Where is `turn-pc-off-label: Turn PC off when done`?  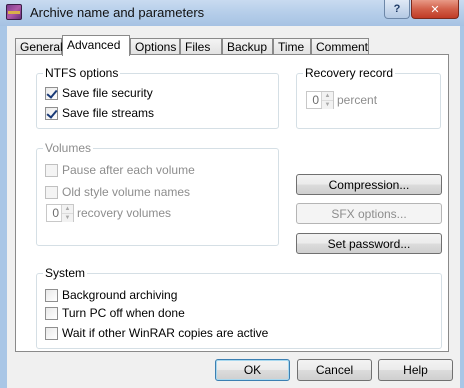 turn-pc-off-label: Turn PC off when done is located at coordinates (123, 313).